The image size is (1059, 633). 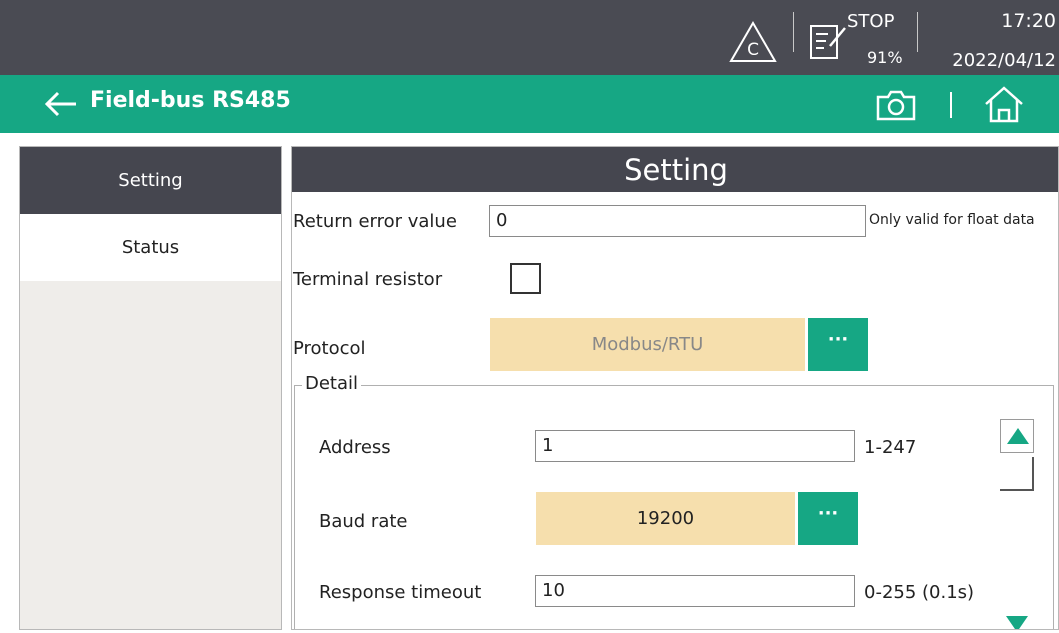 I want to click on scroll-up-button, so click(x=1017, y=436).